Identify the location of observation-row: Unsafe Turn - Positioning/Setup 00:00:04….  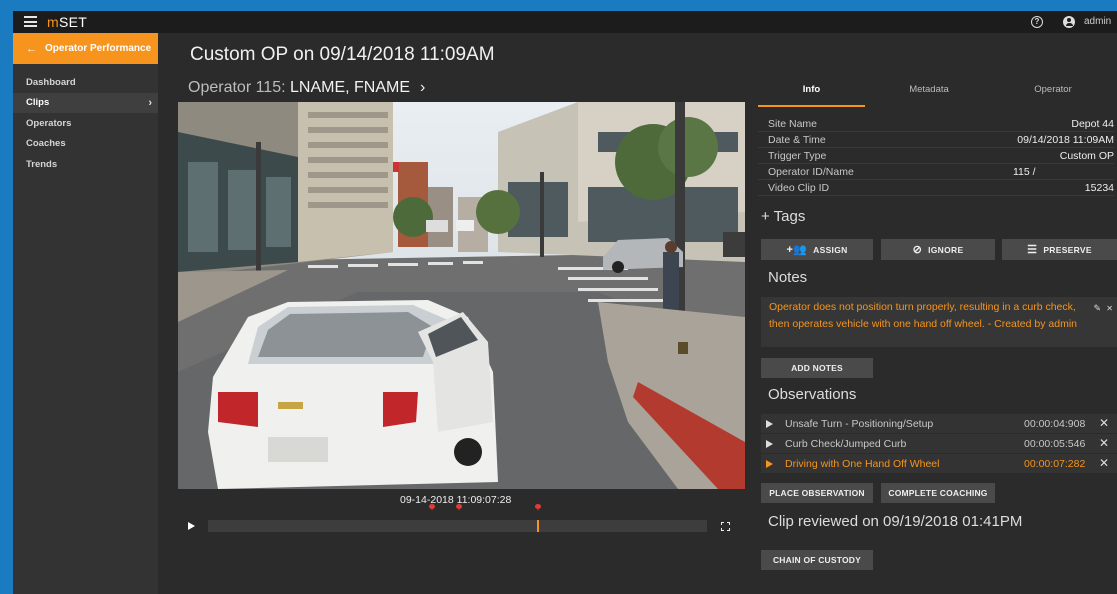
(939, 424).